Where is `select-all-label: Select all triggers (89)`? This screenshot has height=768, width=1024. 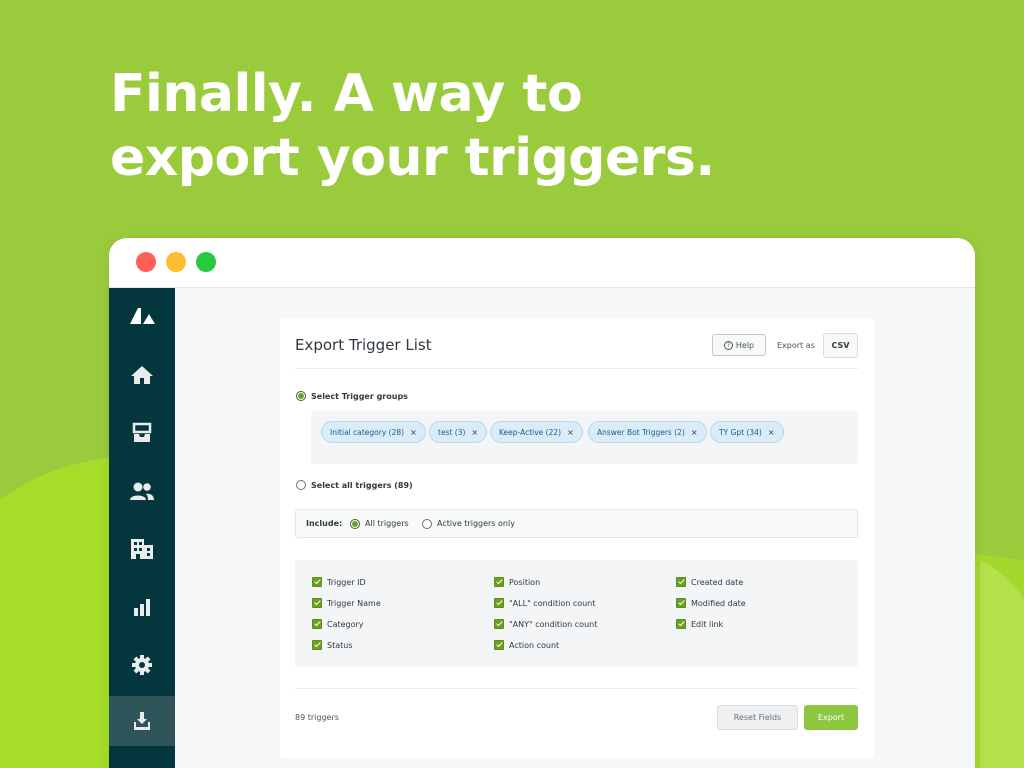 select-all-label: Select all triggers (89) is located at coordinates (362, 485).